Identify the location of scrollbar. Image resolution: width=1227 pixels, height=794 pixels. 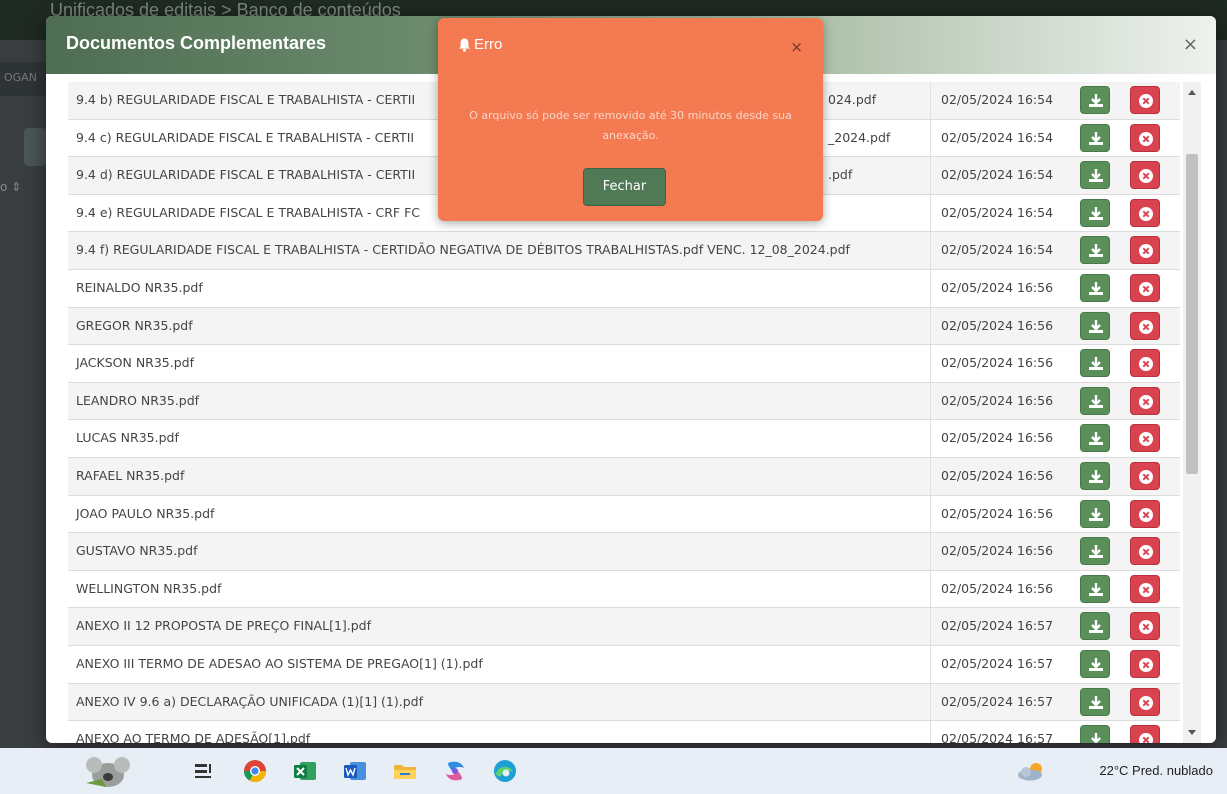
(1192, 412).